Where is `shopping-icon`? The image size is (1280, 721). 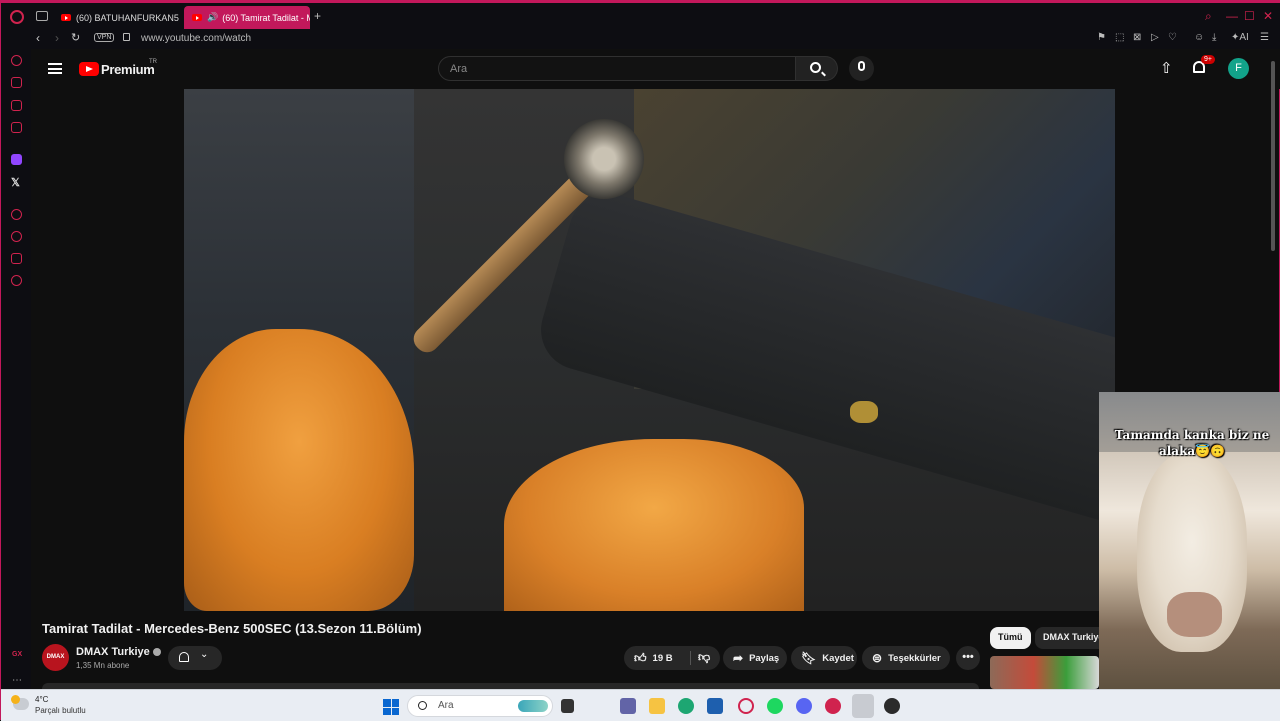 shopping-icon is located at coordinates (16, 82).